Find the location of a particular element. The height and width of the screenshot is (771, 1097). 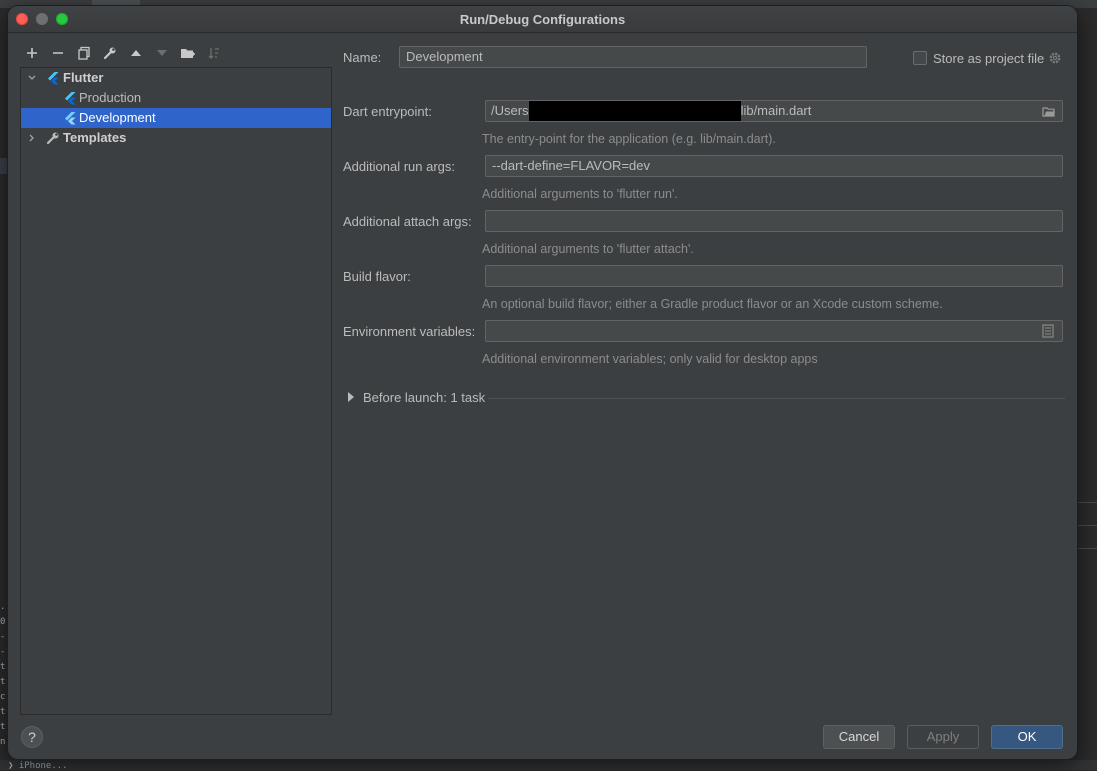

environment-variables-field is located at coordinates (774, 331).